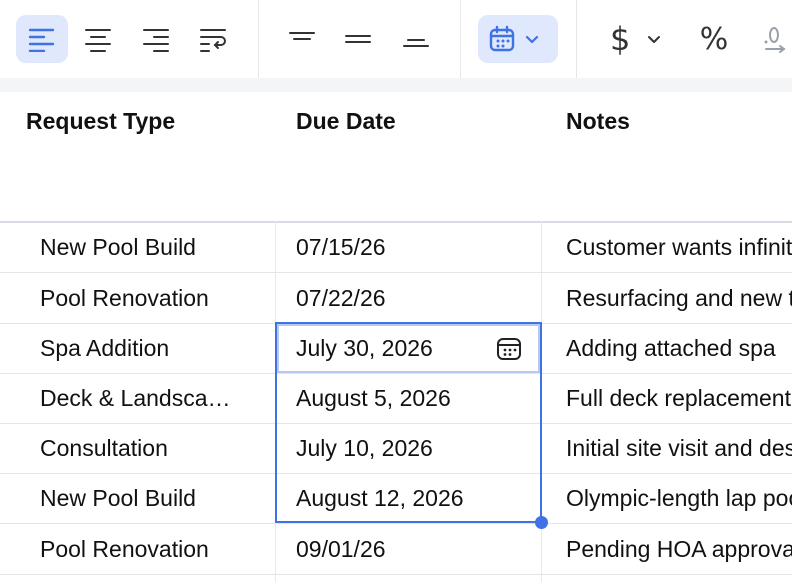 The width and height of the screenshot is (792, 582). What do you see at coordinates (411, 448) in the screenshot?
I see `due-date-cell: July 10, 2026` at bounding box center [411, 448].